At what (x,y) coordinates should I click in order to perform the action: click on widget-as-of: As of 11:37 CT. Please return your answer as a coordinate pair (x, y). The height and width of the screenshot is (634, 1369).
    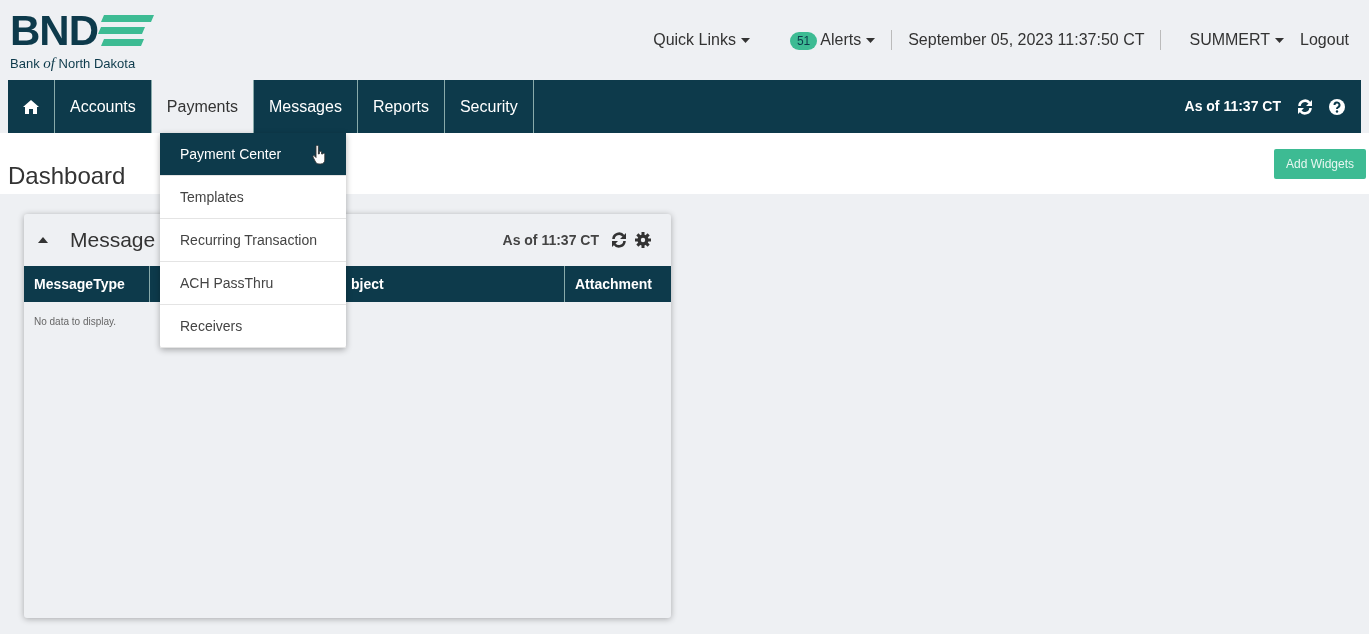
    Looking at the image, I should click on (550, 240).